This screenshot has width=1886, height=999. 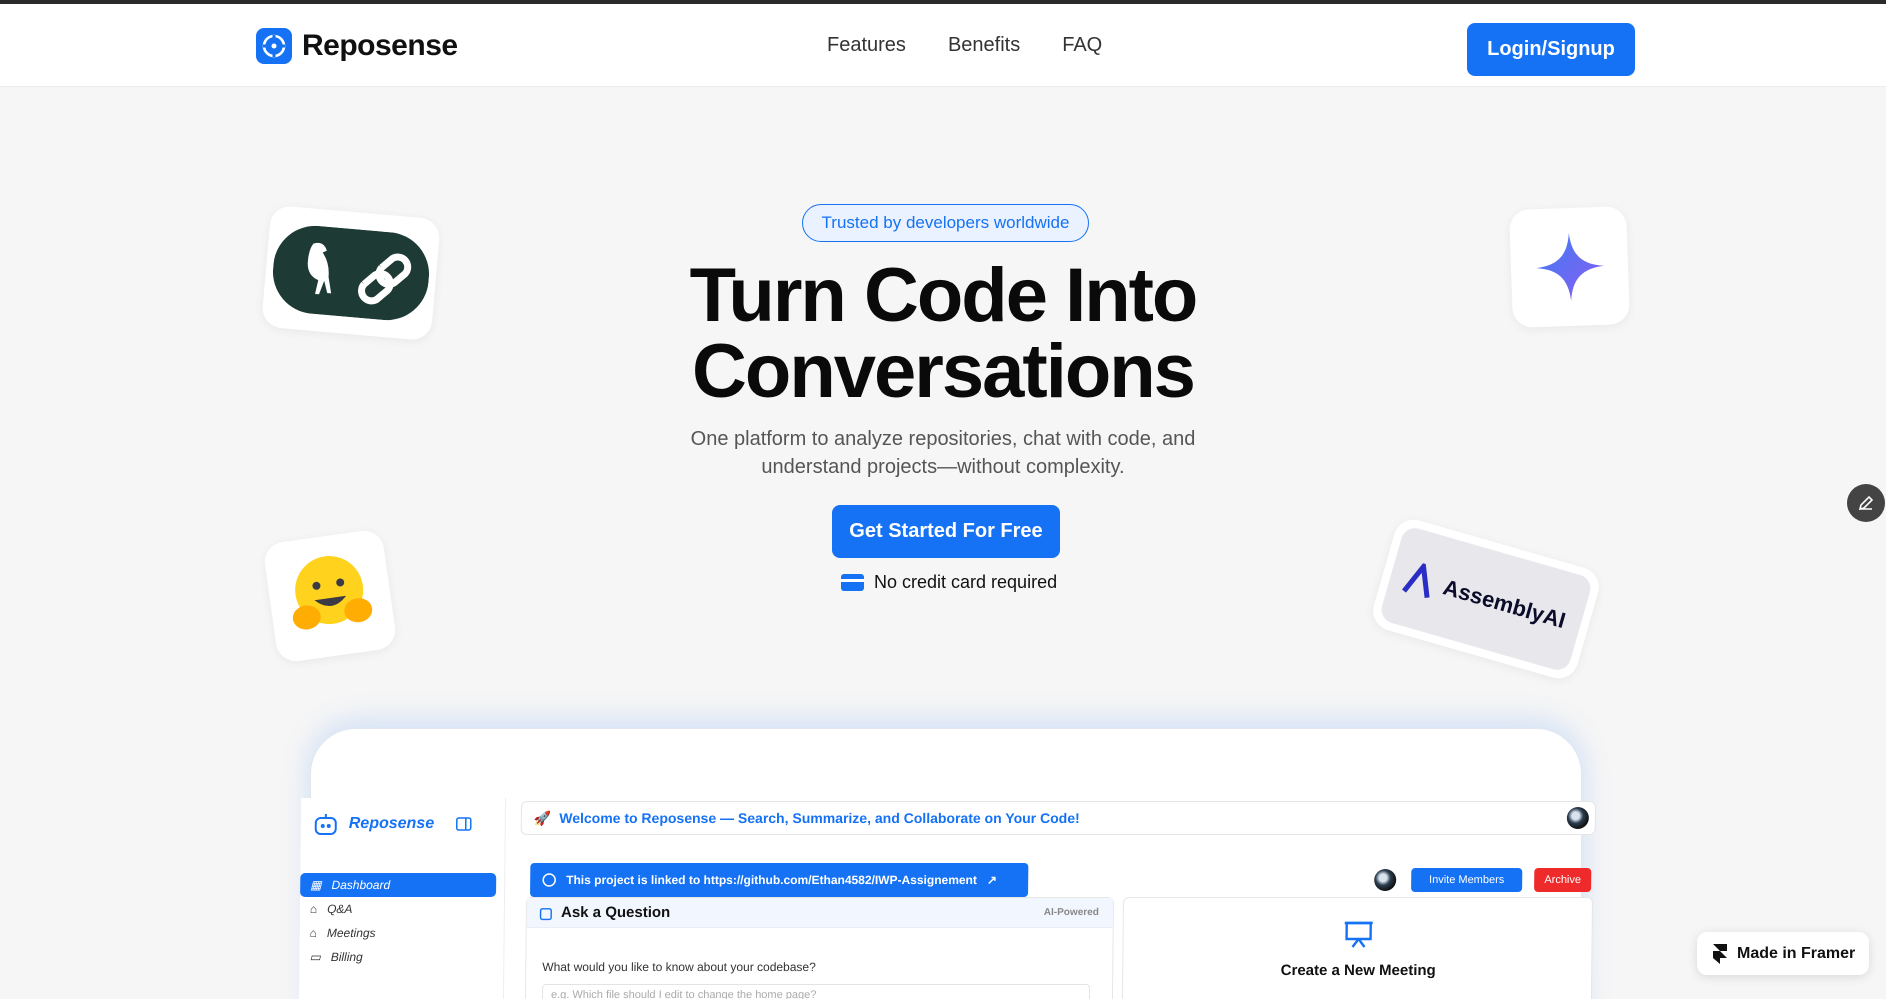 I want to click on nav-link-faq: FAQ, so click(x=1082, y=45).